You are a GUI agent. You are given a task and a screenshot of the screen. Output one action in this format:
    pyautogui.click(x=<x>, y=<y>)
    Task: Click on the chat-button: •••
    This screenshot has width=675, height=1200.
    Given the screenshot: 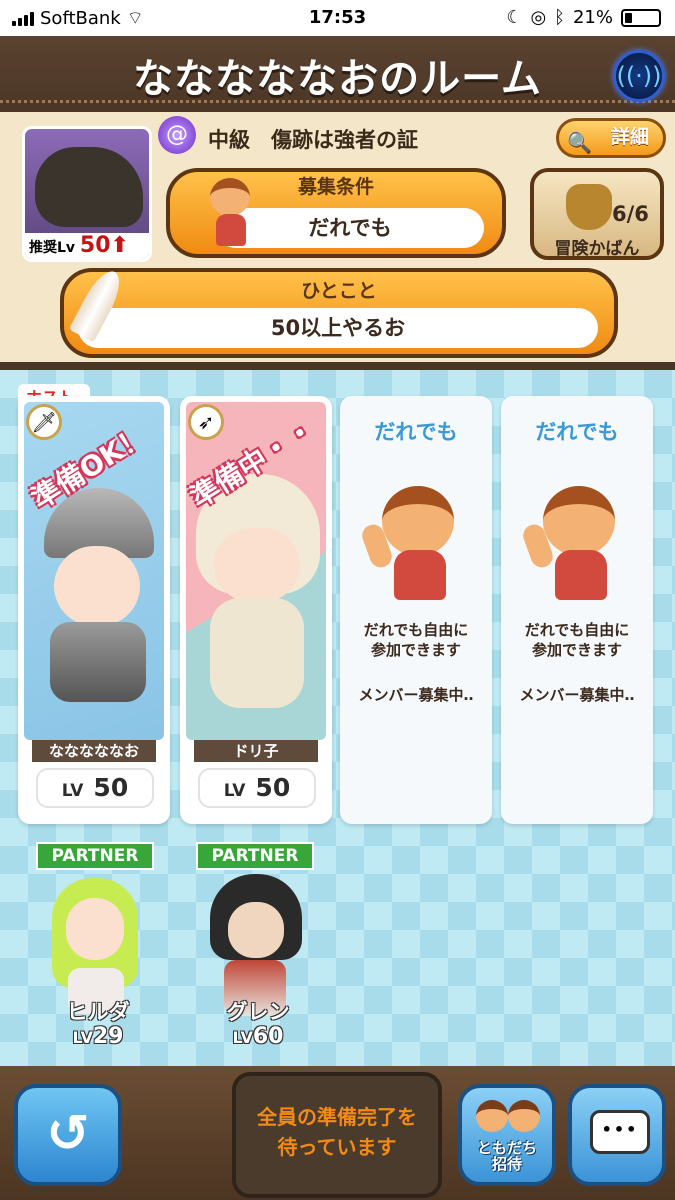 What is the action you would take?
    pyautogui.click(x=617, y=1135)
    